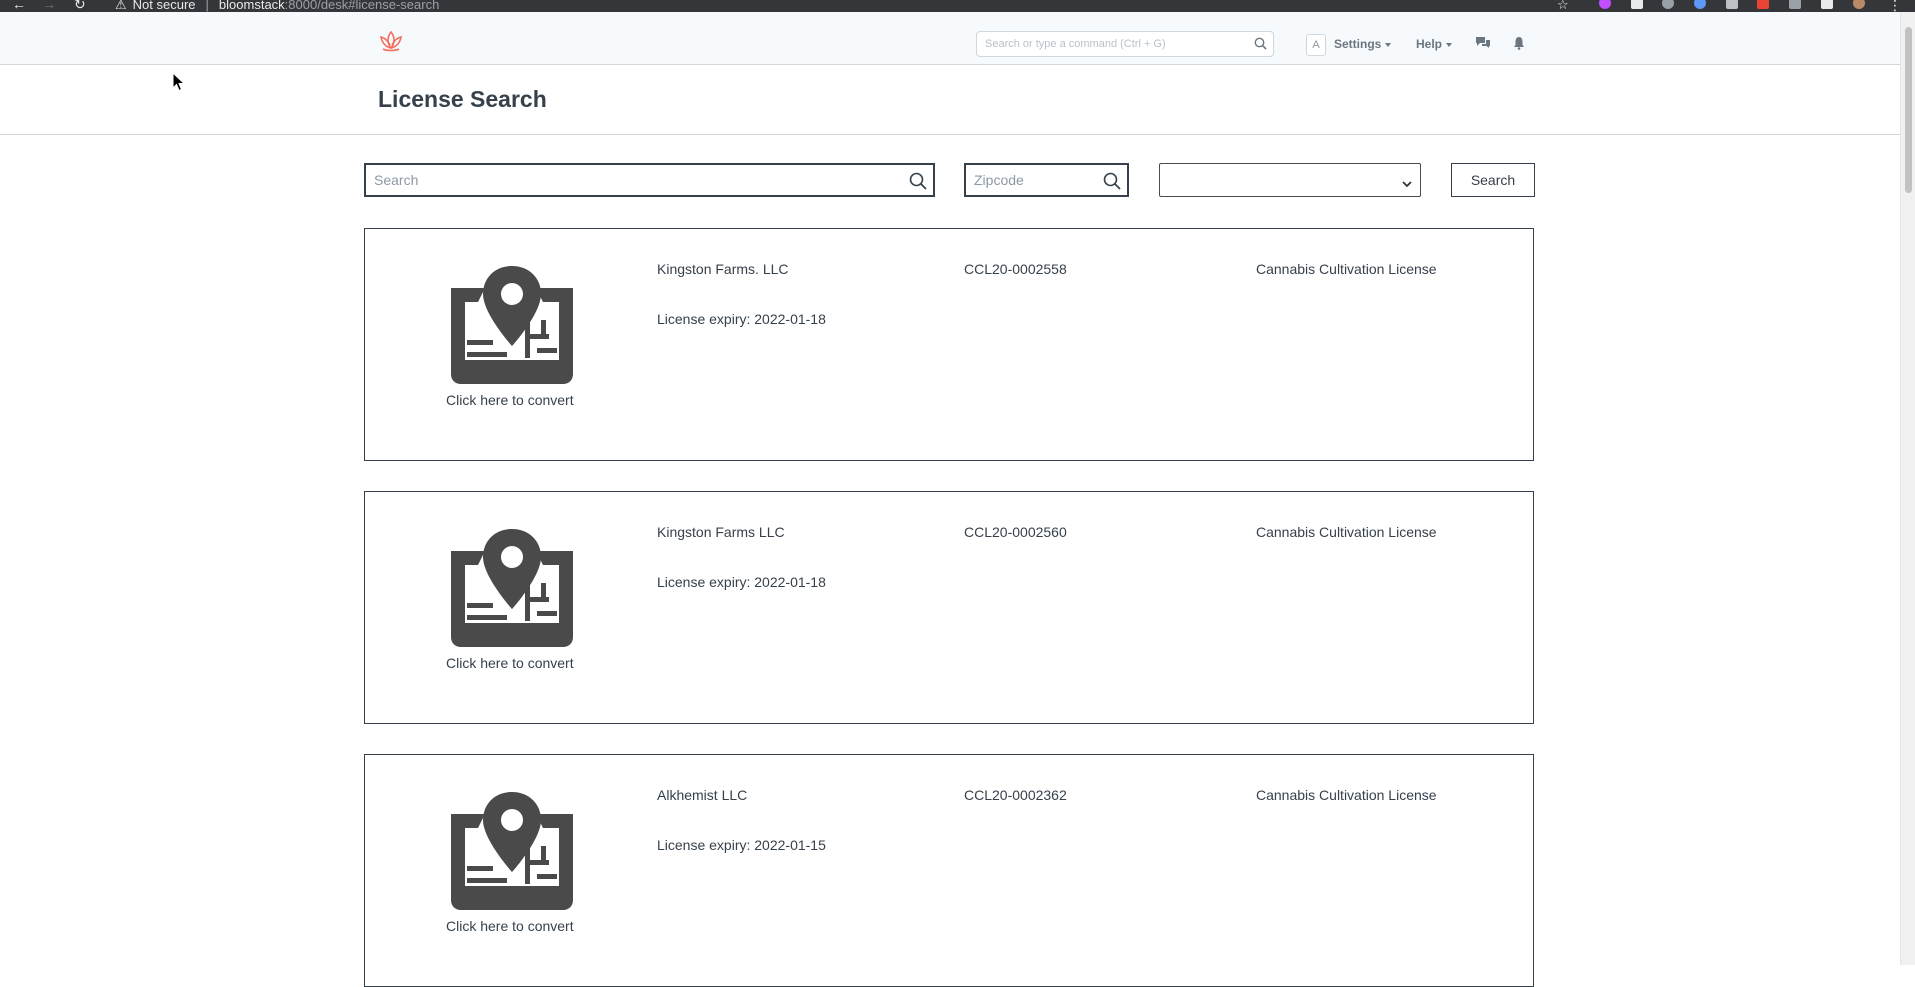  Describe the element at coordinates (1115, 44) in the screenshot. I see `awesomebar-input` at that location.